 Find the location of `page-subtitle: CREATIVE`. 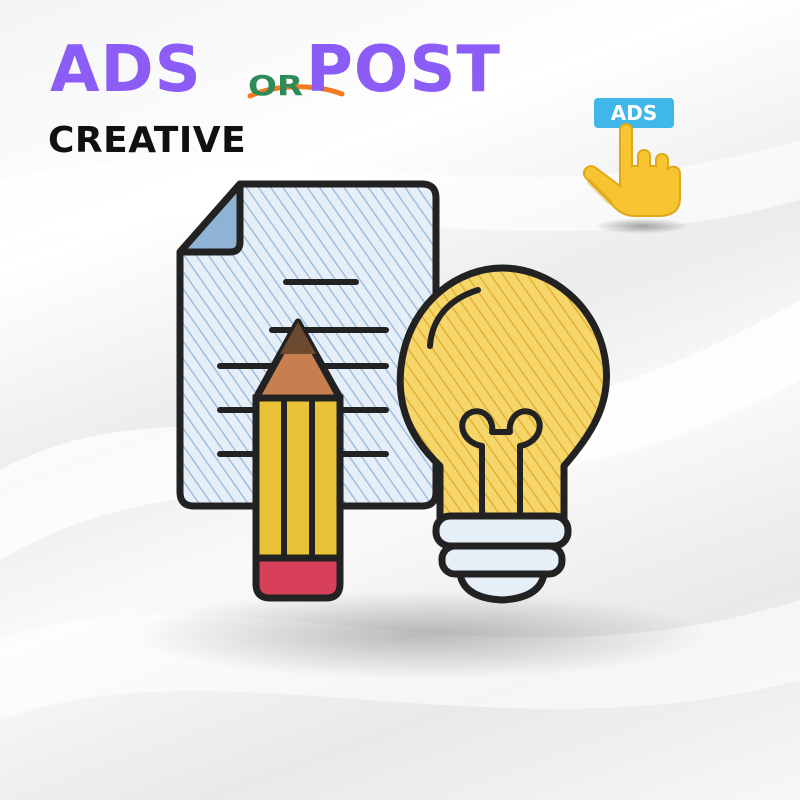

page-subtitle: CREATIVE is located at coordinates (147, 140).